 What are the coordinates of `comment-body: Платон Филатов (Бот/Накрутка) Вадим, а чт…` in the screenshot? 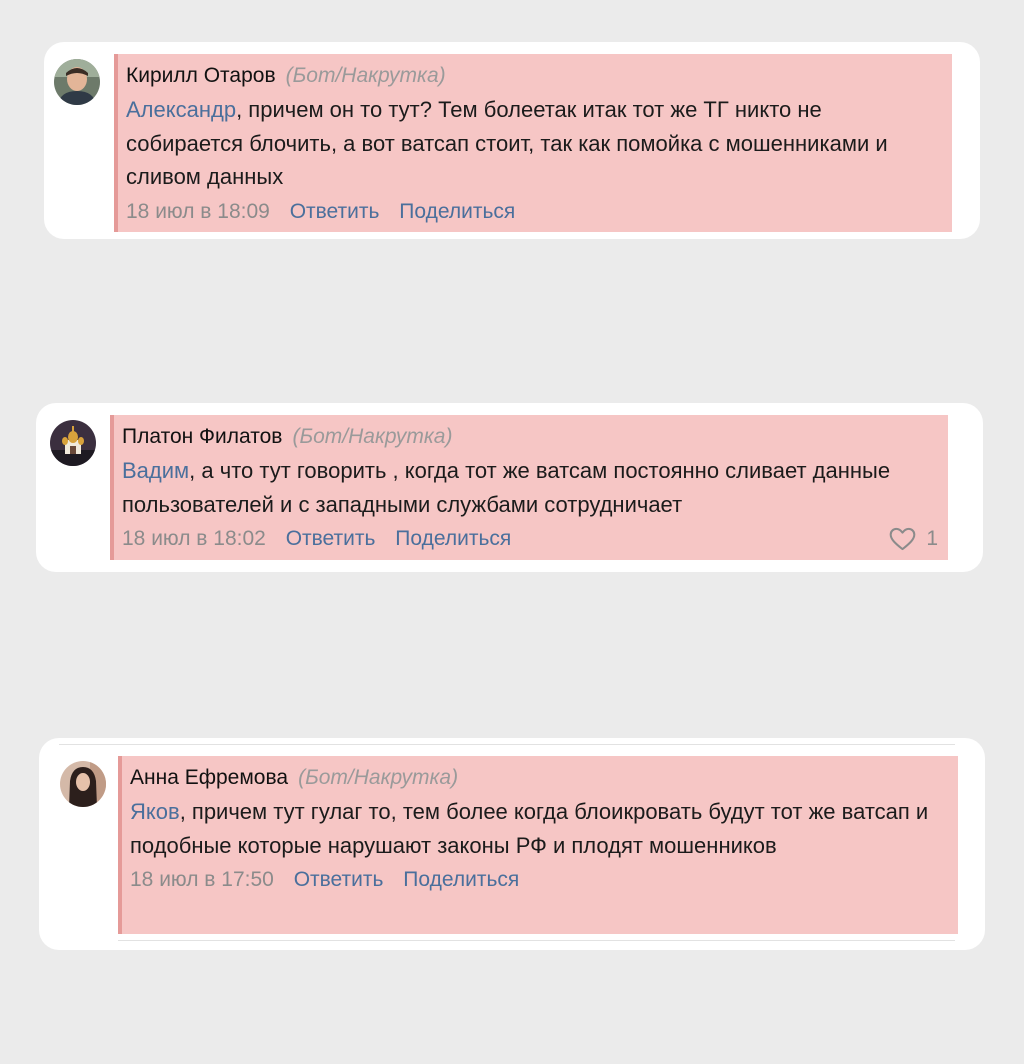 It's located at (529, 487).